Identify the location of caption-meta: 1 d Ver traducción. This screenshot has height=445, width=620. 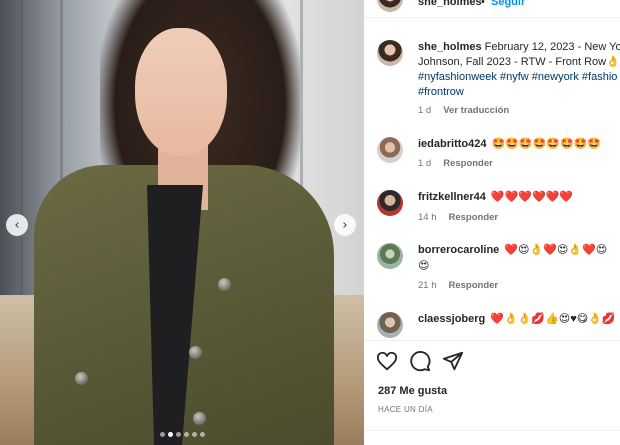
(463, 110).